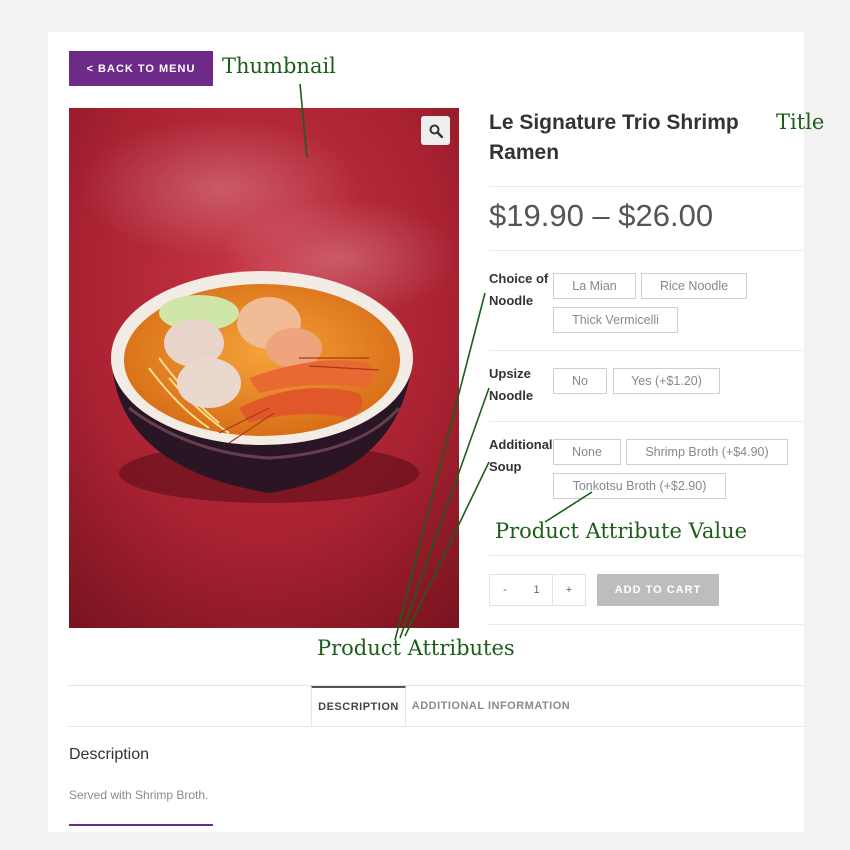  I want to click on back-to-menu-button: < BACK TO MENU, so click(141, 68).